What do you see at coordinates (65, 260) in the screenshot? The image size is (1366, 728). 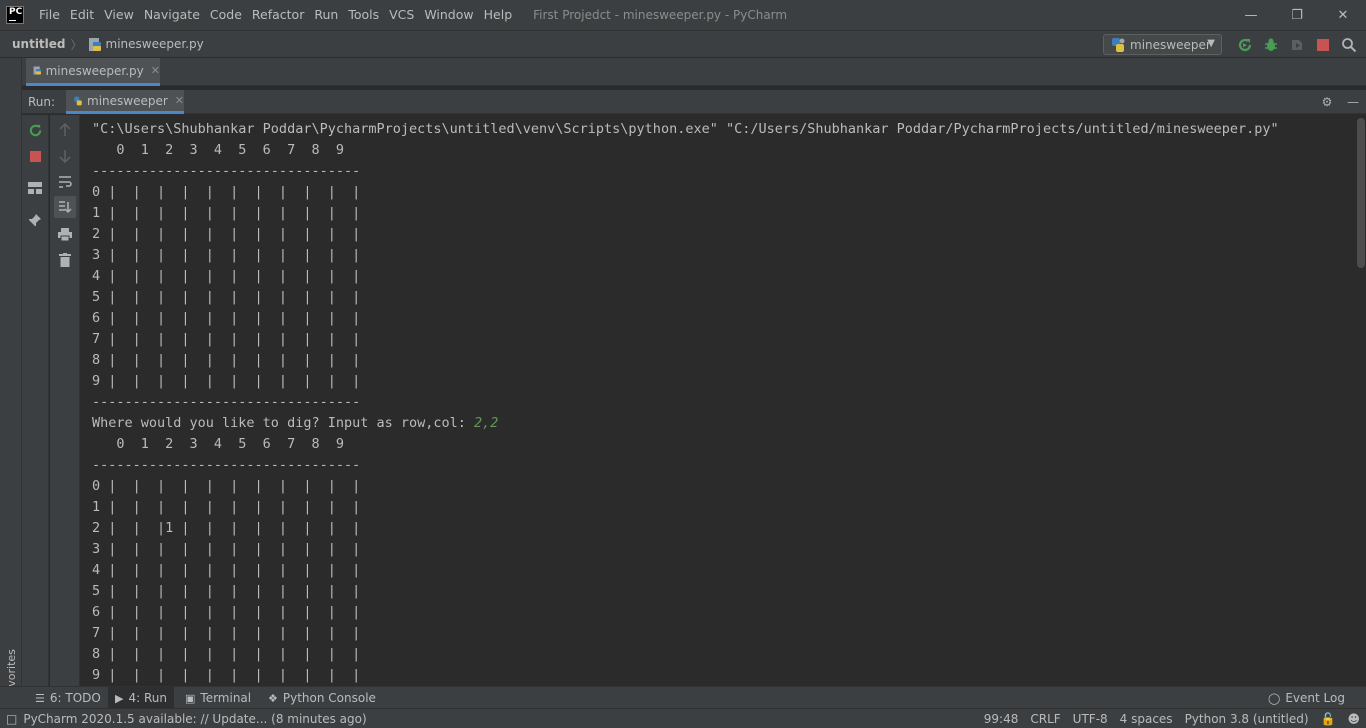 I see `trash-icon` at bounding box center [65, 260].